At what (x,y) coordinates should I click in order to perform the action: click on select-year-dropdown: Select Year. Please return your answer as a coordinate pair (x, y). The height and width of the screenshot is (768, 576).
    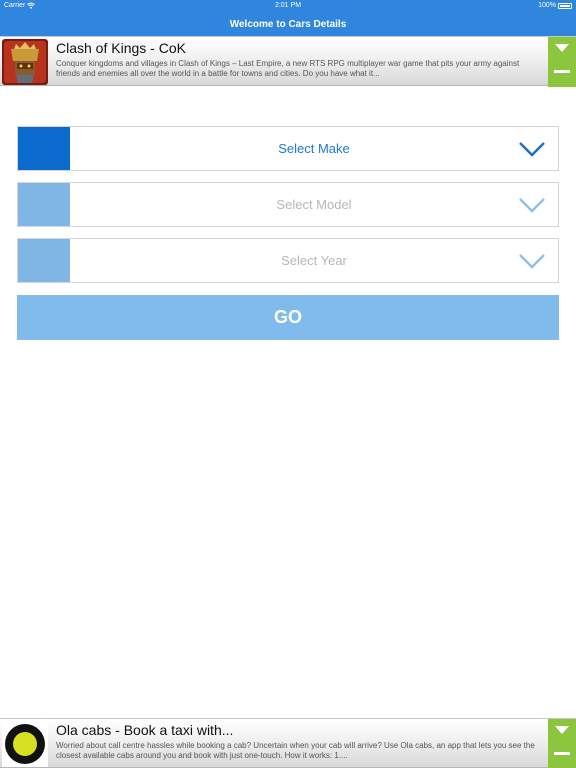
    Looking at the image, I should click on (288, 260).